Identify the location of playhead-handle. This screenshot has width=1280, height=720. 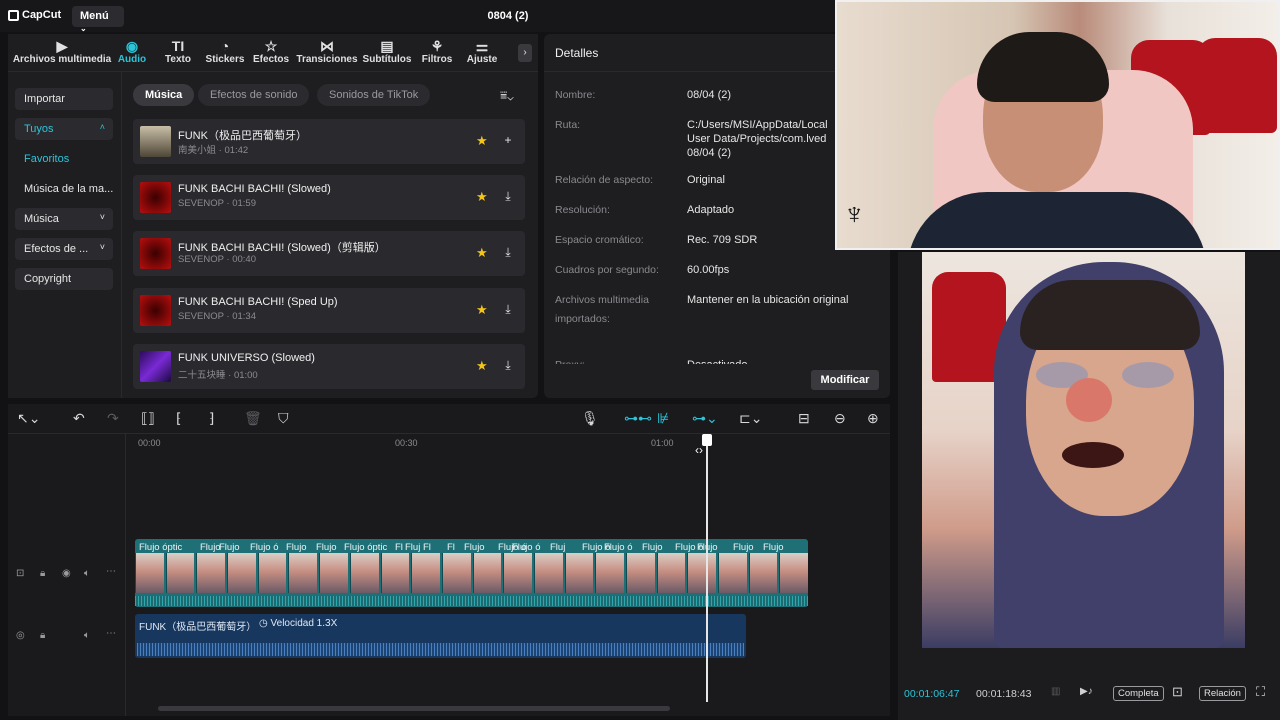
(707, 440).